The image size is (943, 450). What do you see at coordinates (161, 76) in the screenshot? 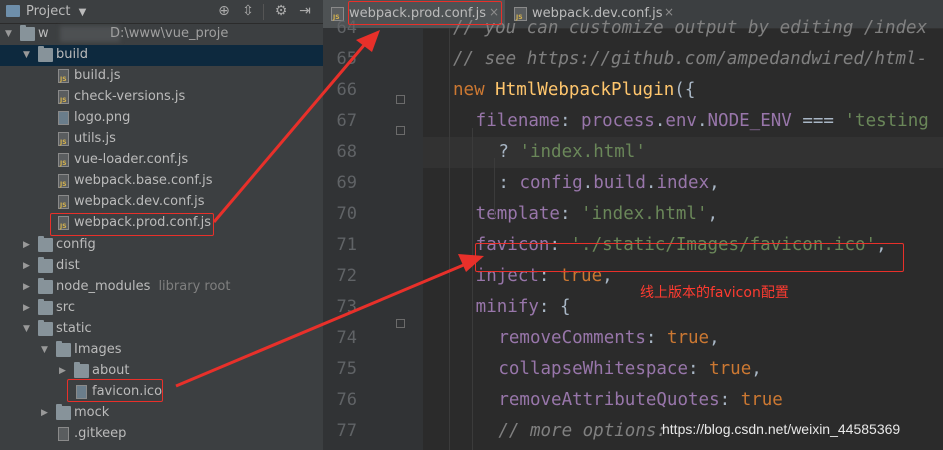
I see `tree-item: build.js` at bounding box center [161, 76].